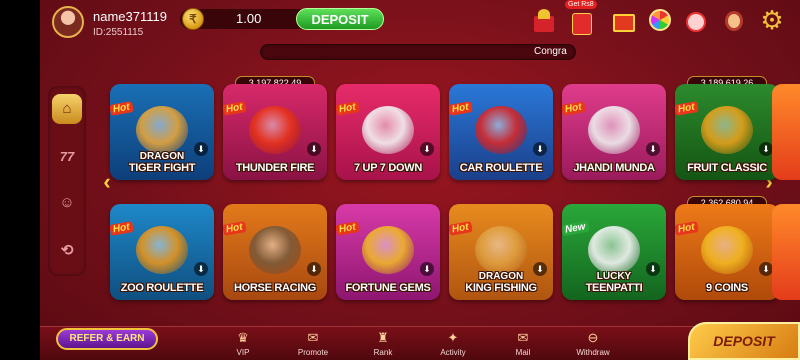 This screenshot has width=800, height=360. I want to click on game-label: JHANDI MUNDA, so click(614, 168).